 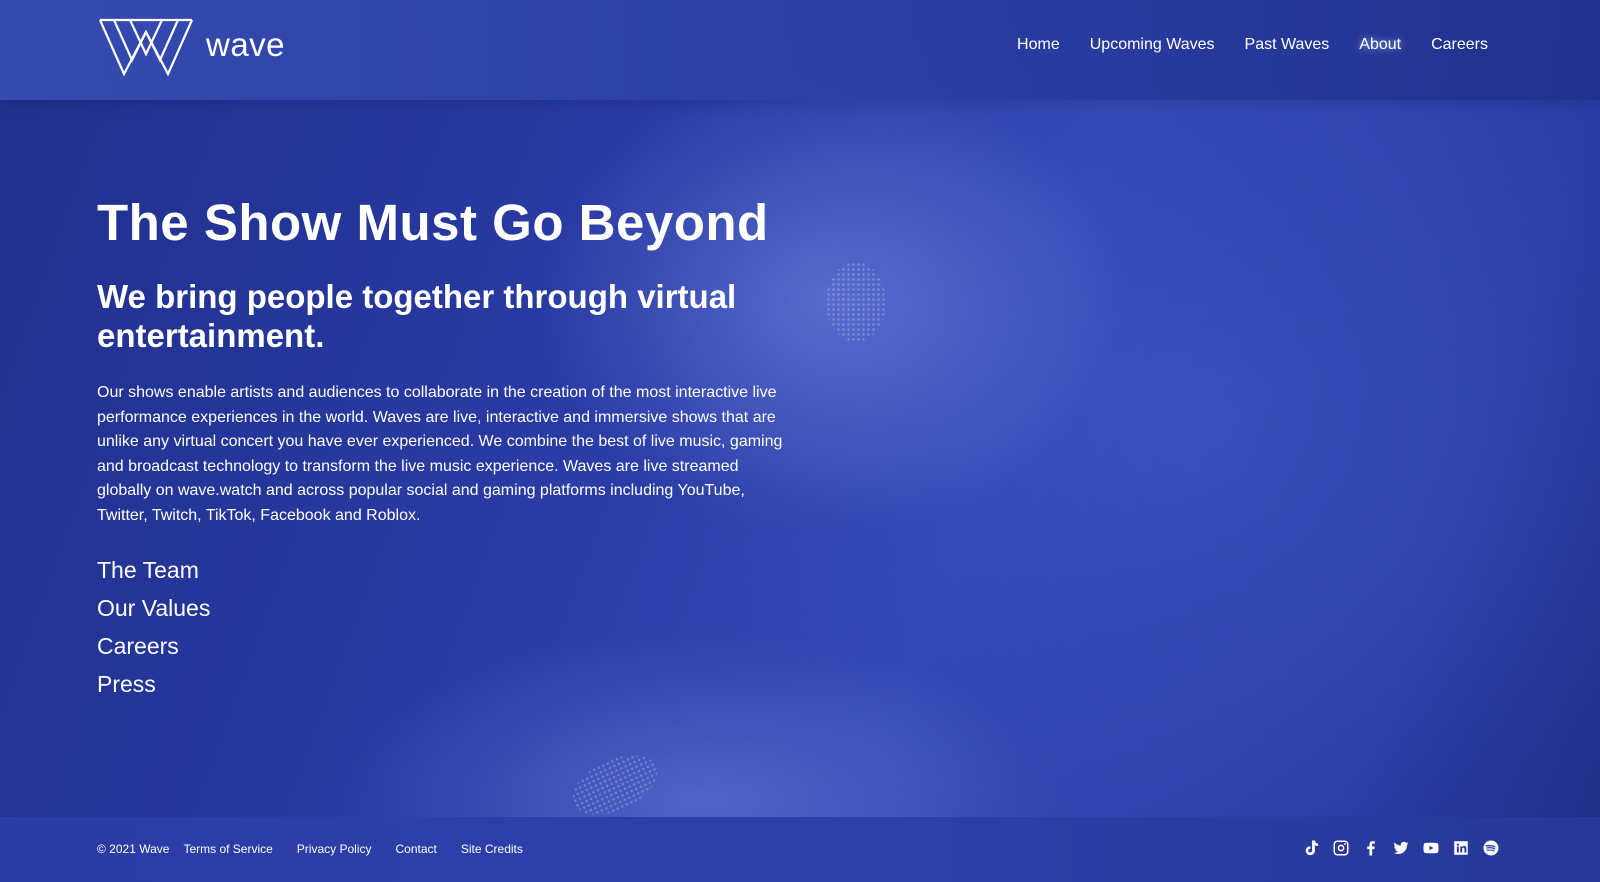 I want to click on nav-upcoming-waves: Upcoming Waves, so click(x=1152, y=45).